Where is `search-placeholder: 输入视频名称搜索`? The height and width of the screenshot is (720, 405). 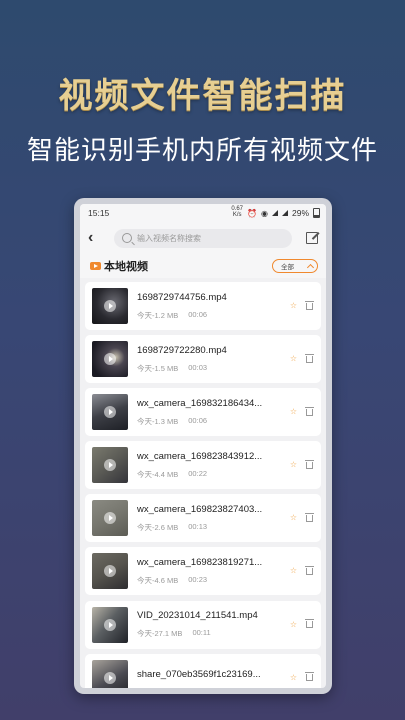
search-placeholder: 输入视频名称搜索 is located at coordinates (169, 238).